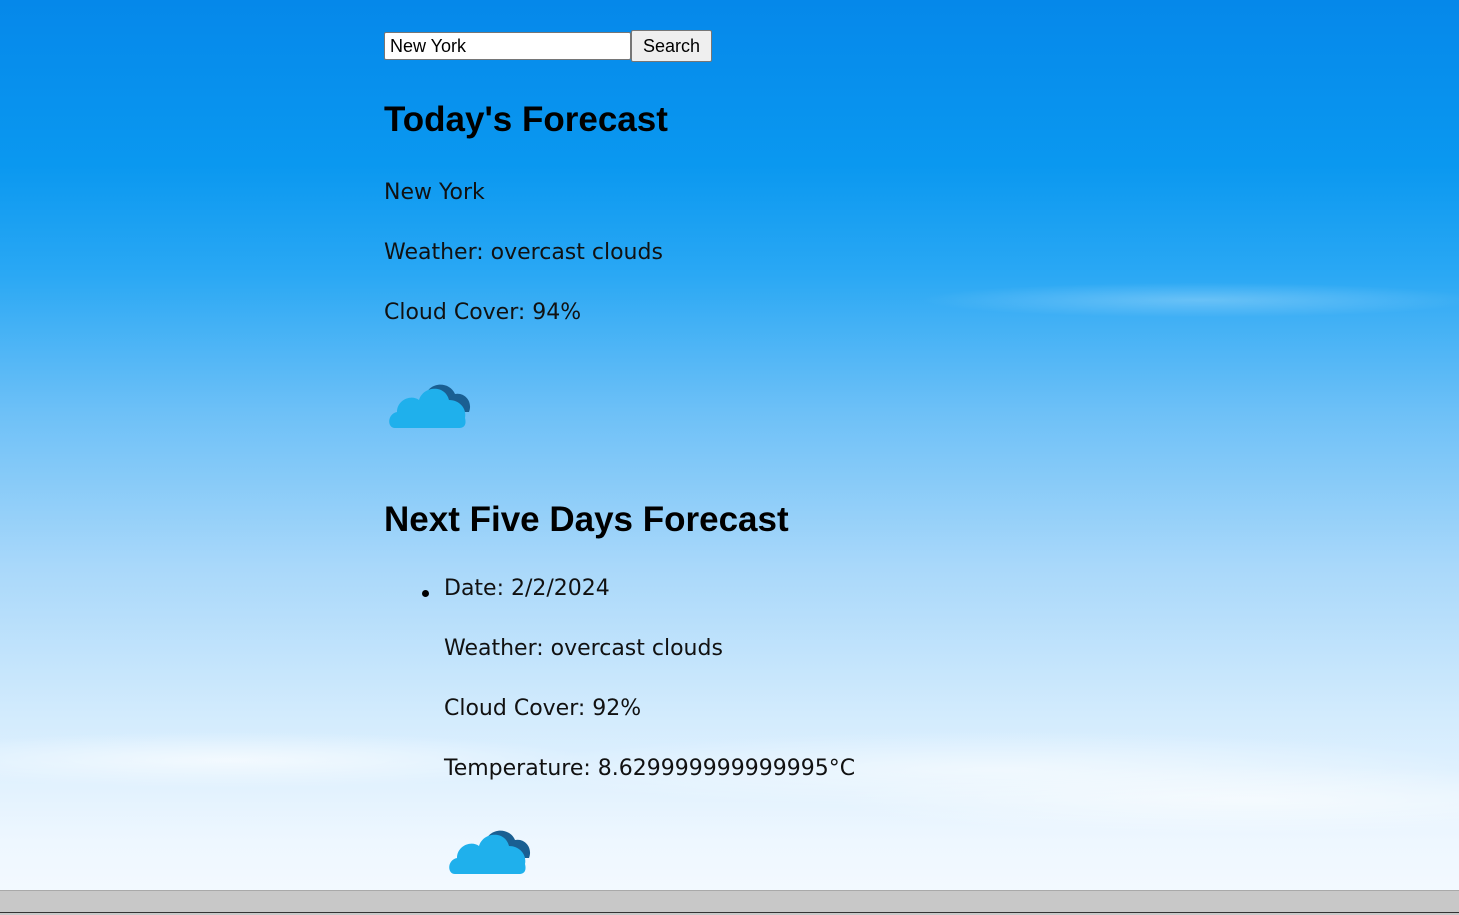  Describe the element at coordinates (586, 519) in the screenshot. I see `next-five-days-heading: Next Five Days Forecast` at that location.